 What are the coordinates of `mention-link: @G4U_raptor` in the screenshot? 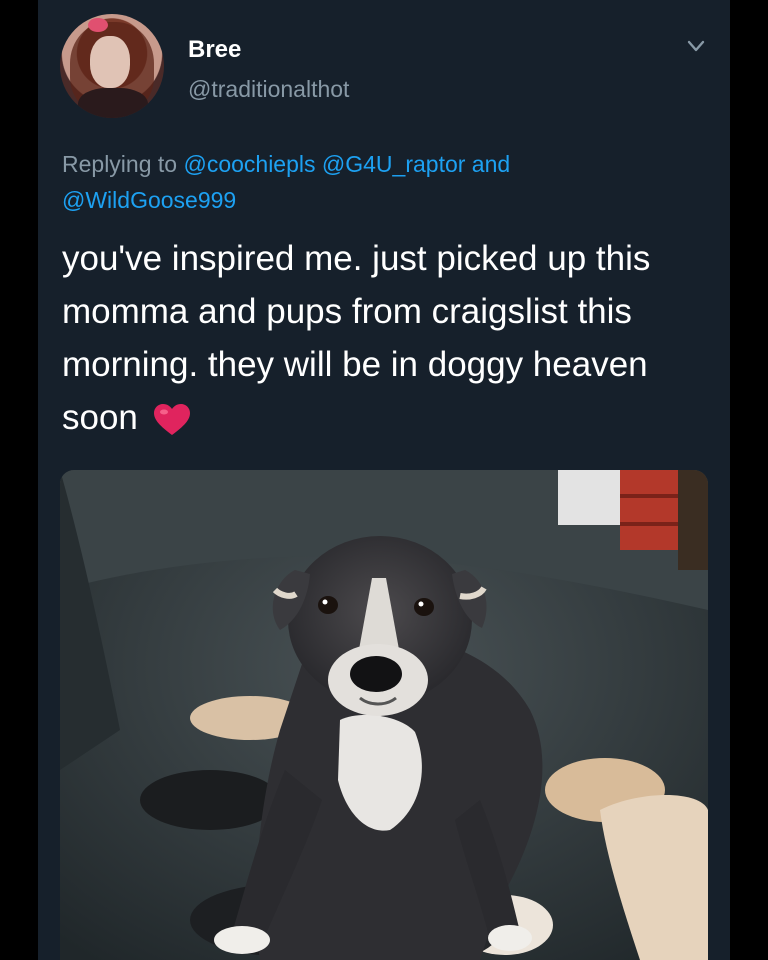 It's located at (394, 164).